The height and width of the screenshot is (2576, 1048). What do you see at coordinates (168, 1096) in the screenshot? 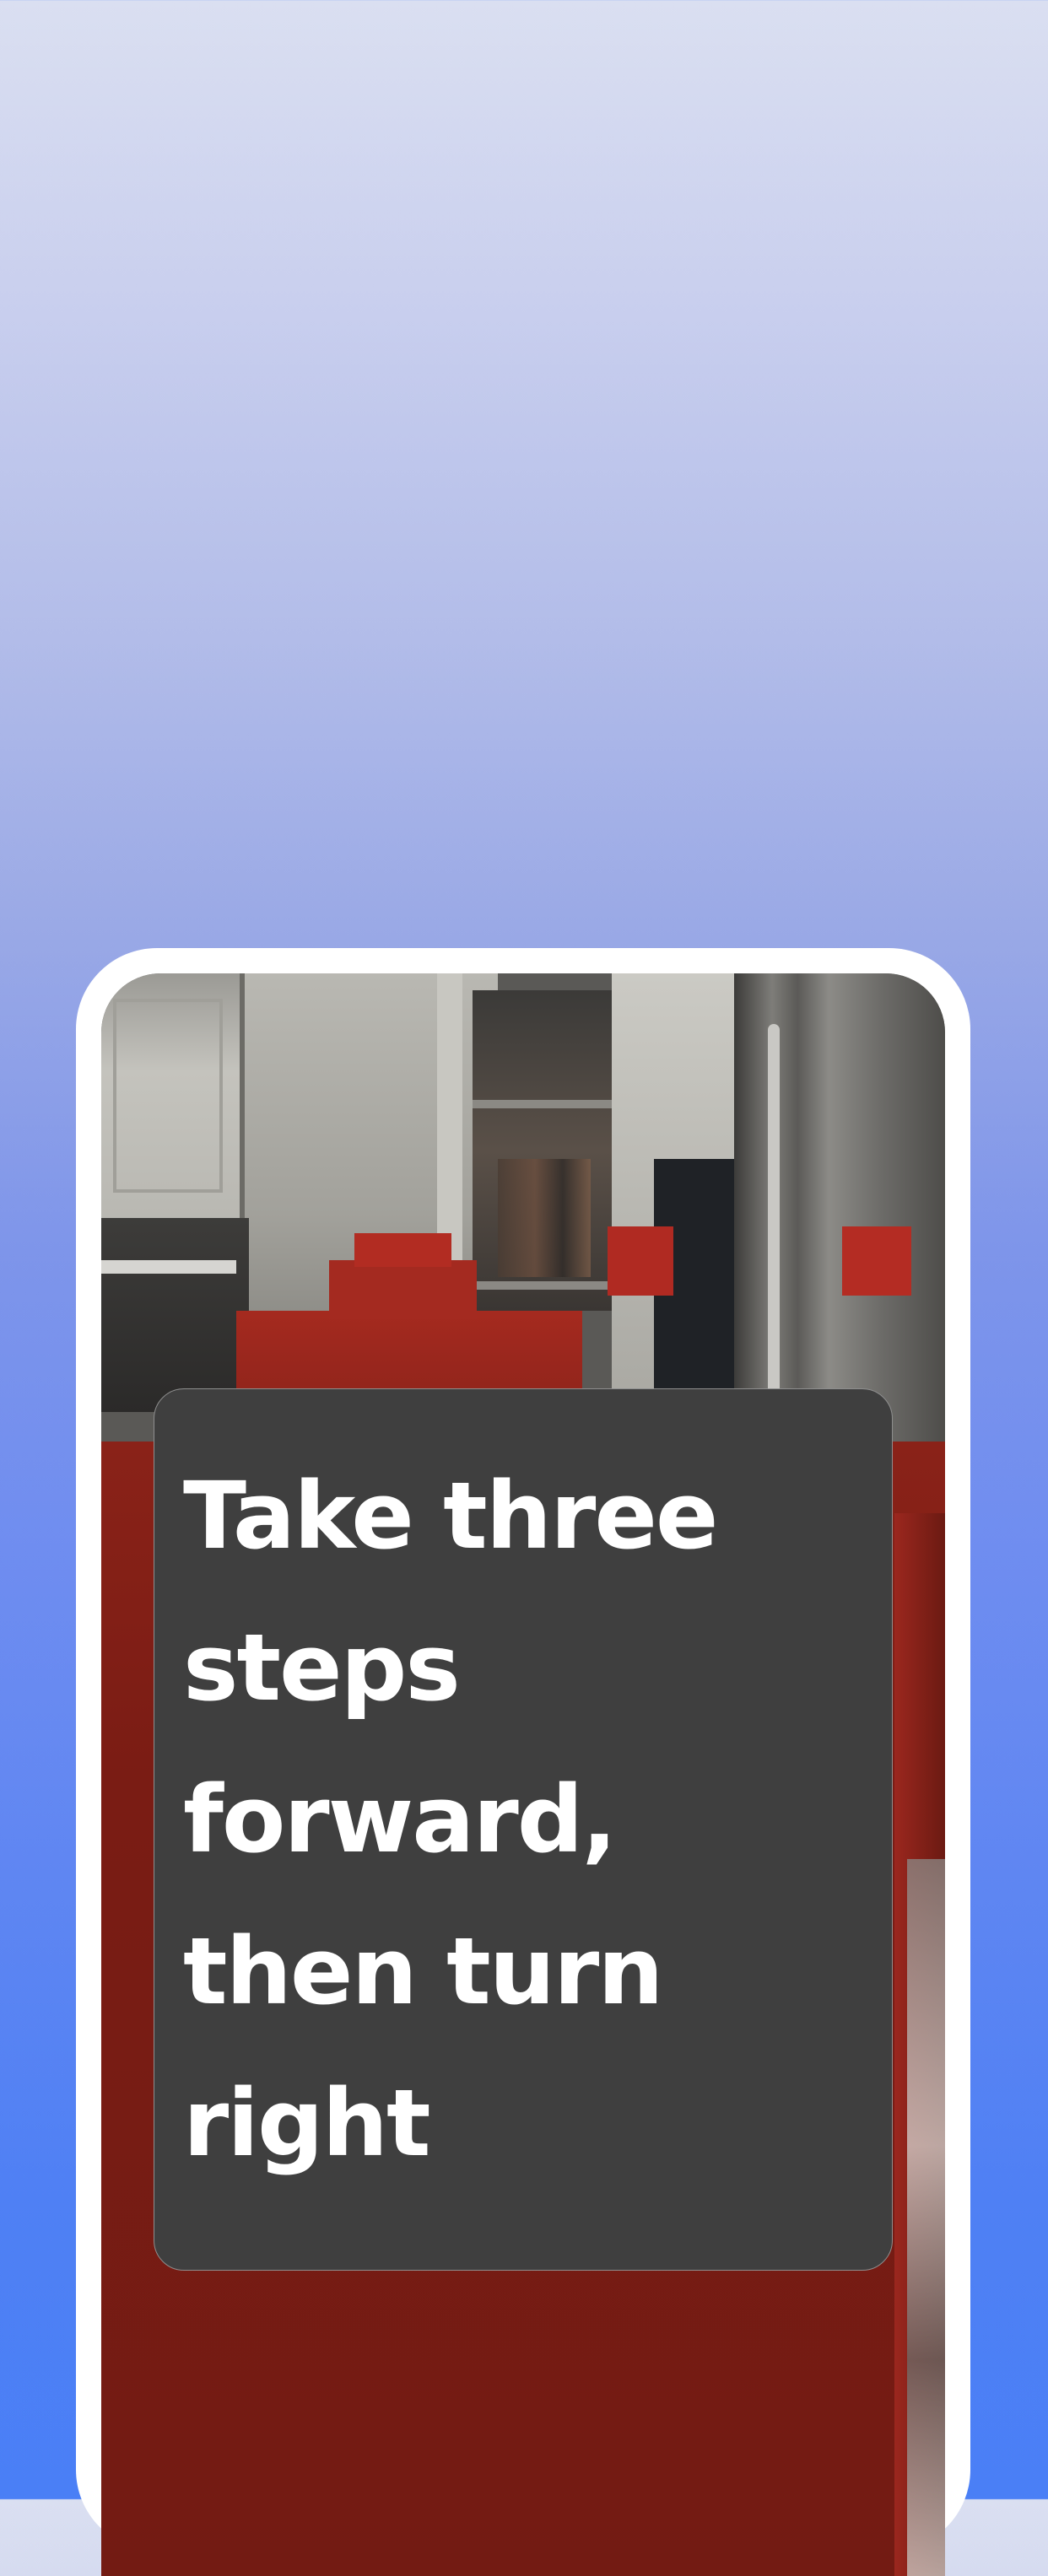
I see `cabinet-panel` at bounding box center [168, 1096].